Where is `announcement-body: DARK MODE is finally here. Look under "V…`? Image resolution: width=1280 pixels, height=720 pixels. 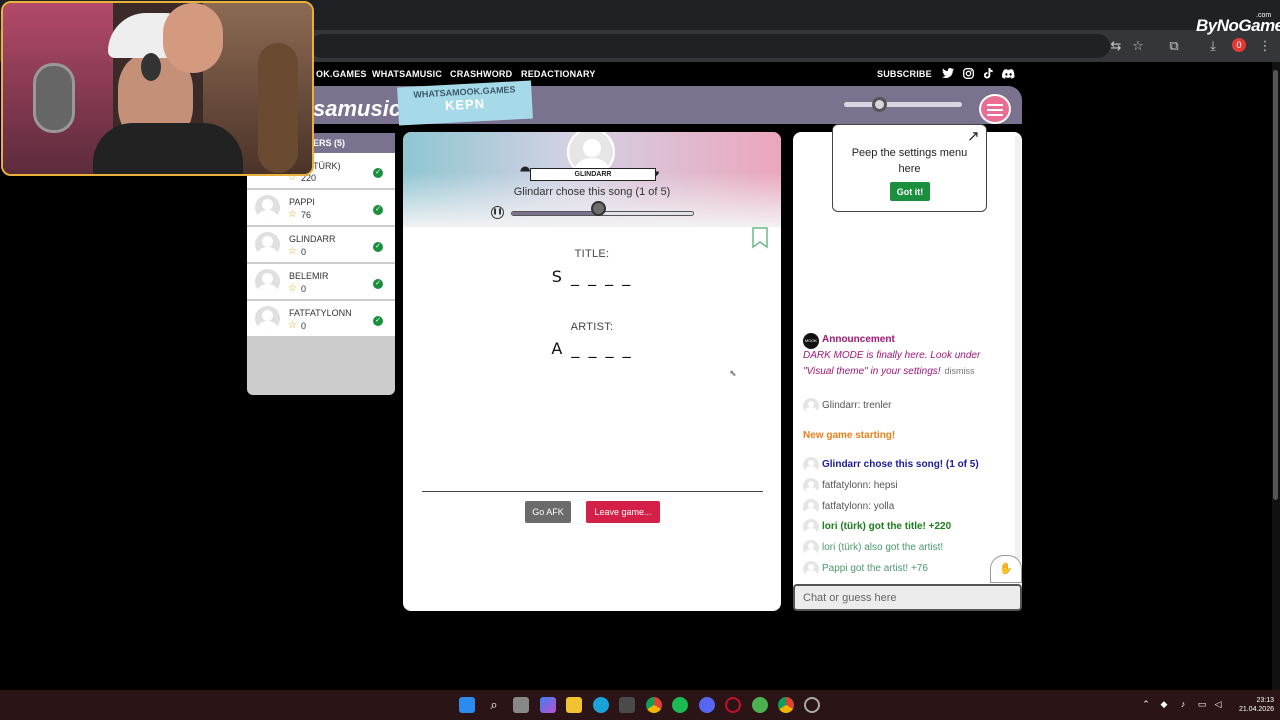
announcement-body: DARK MODE is finally here. Look under "V… is located at coordinates (903, 363).